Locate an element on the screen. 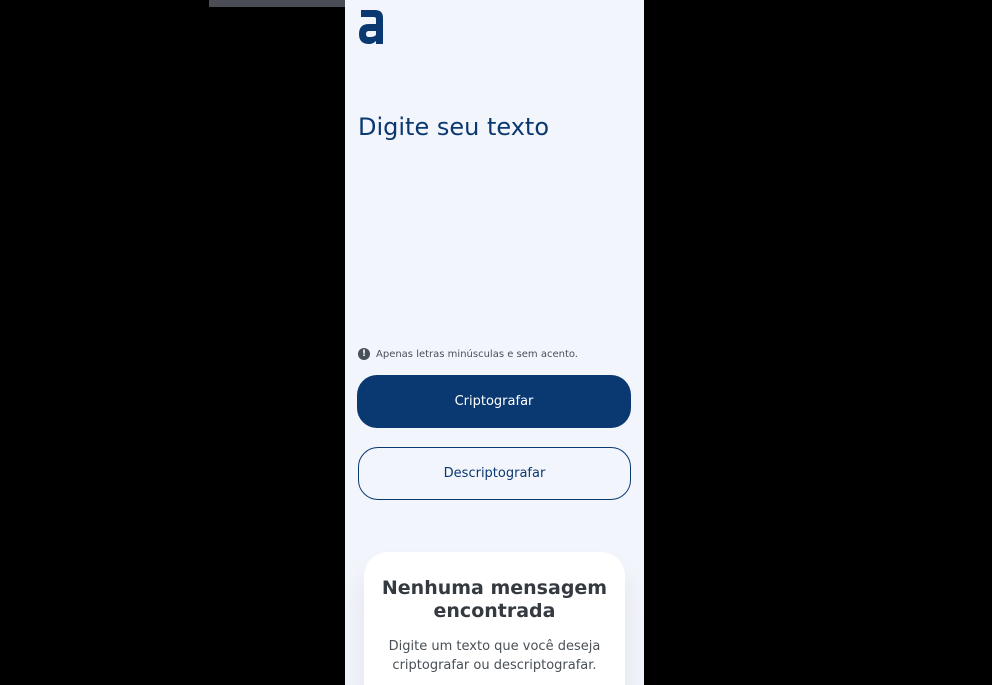 The image size is (992, 685). input-heading: Digite seu texto is located at coordinates (454, 127).